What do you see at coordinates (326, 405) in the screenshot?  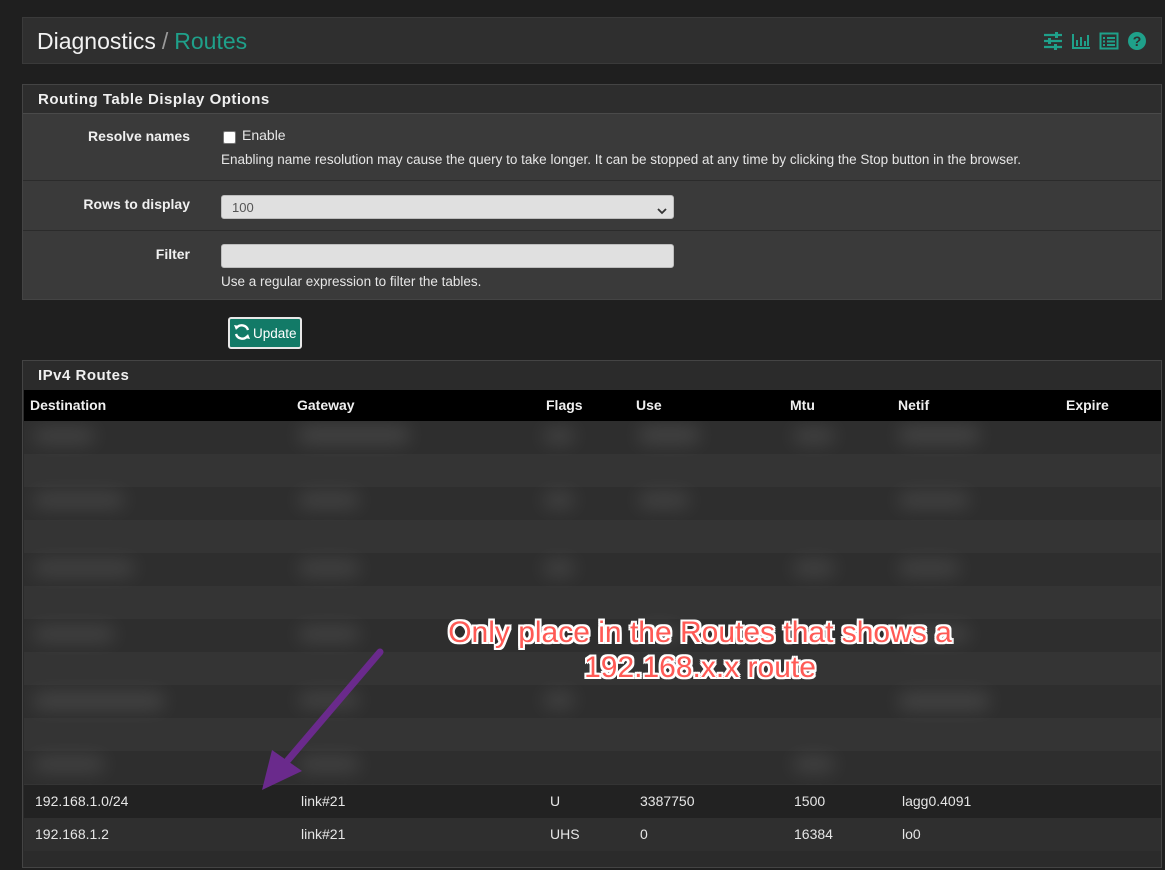 I see `col-gateway: Gateway` at bounding box center [326, 405].